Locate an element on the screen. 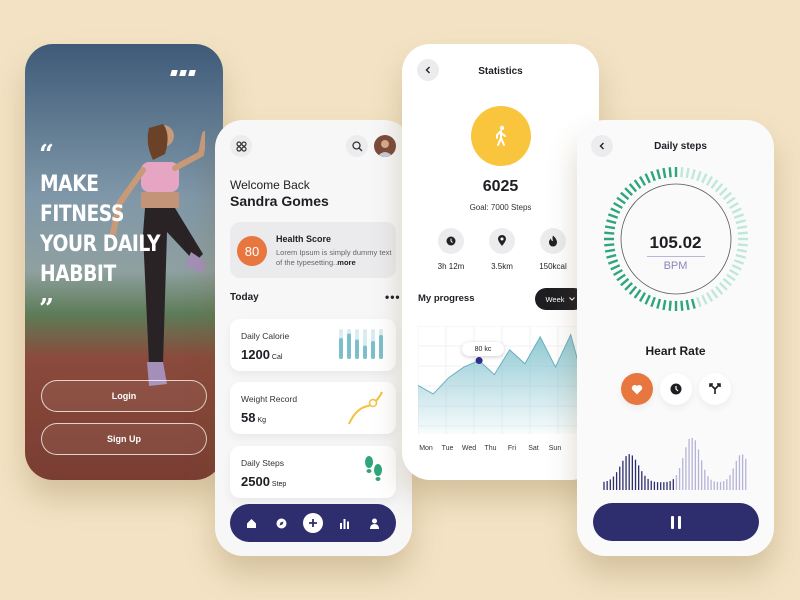  nav-stats is located at coordinates (344, 523).